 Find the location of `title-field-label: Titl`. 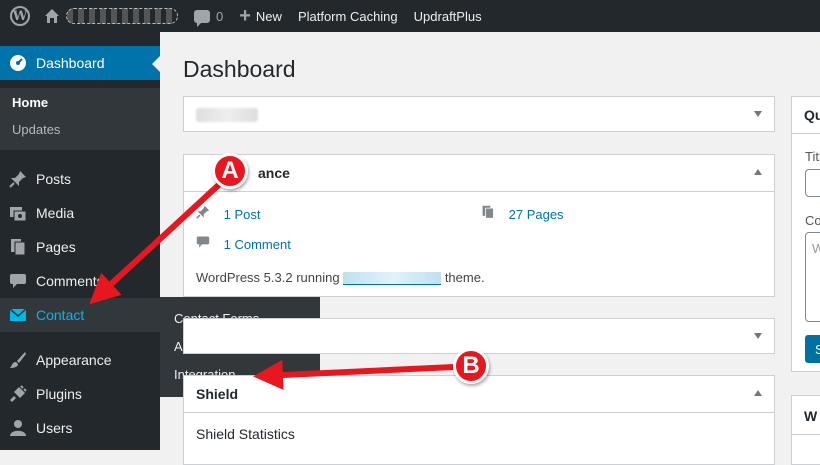

title-field-label: Titl is located at coordinates (812, 156).